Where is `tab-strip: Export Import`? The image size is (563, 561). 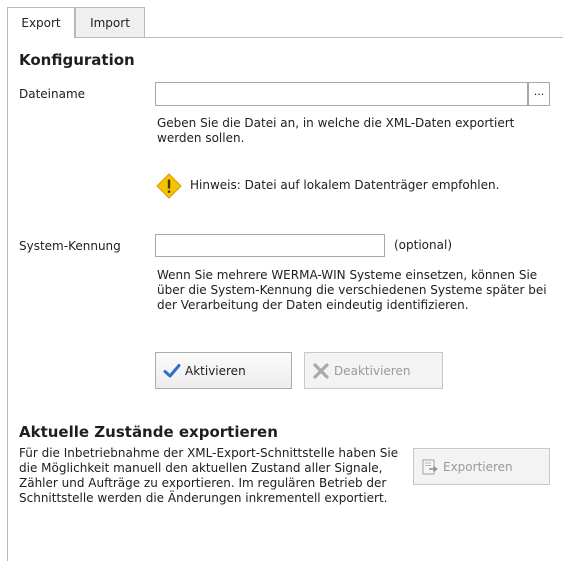 tab-strip: Export Import is located at coordinates (285, 22).